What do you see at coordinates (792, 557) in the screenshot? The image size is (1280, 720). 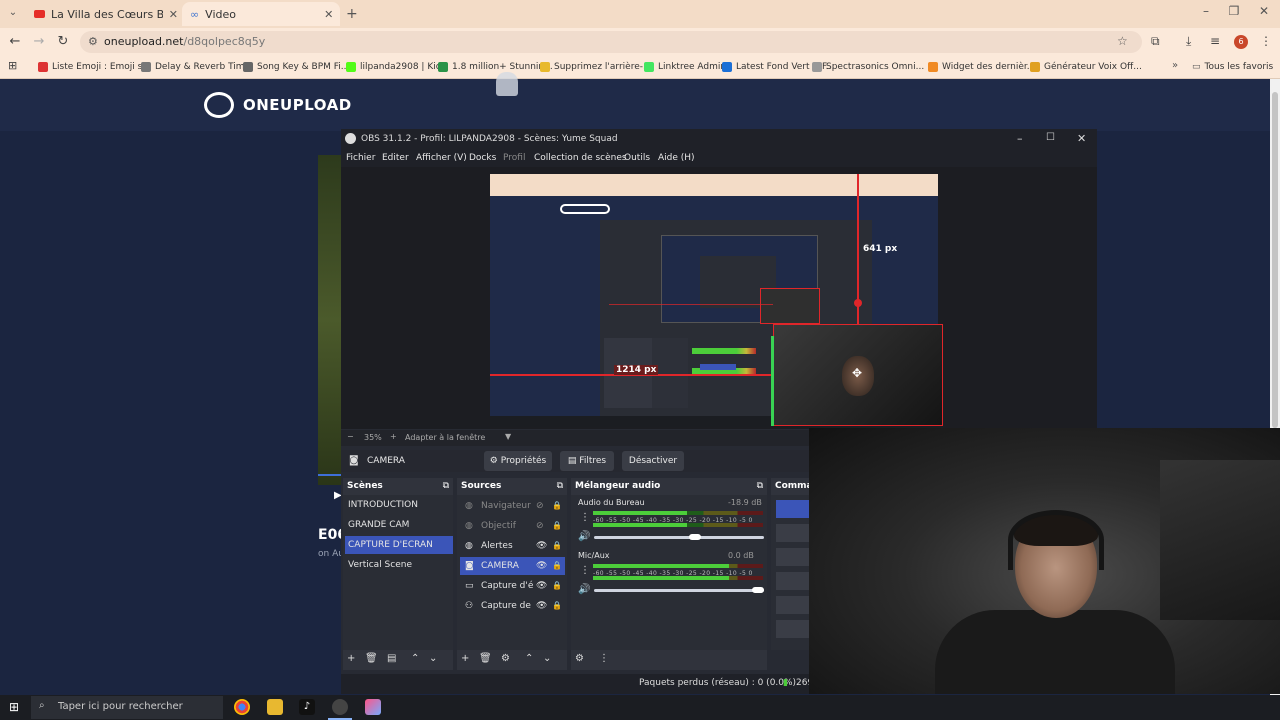 I see `virtual-camera-button` at bounding box center [792, 557].